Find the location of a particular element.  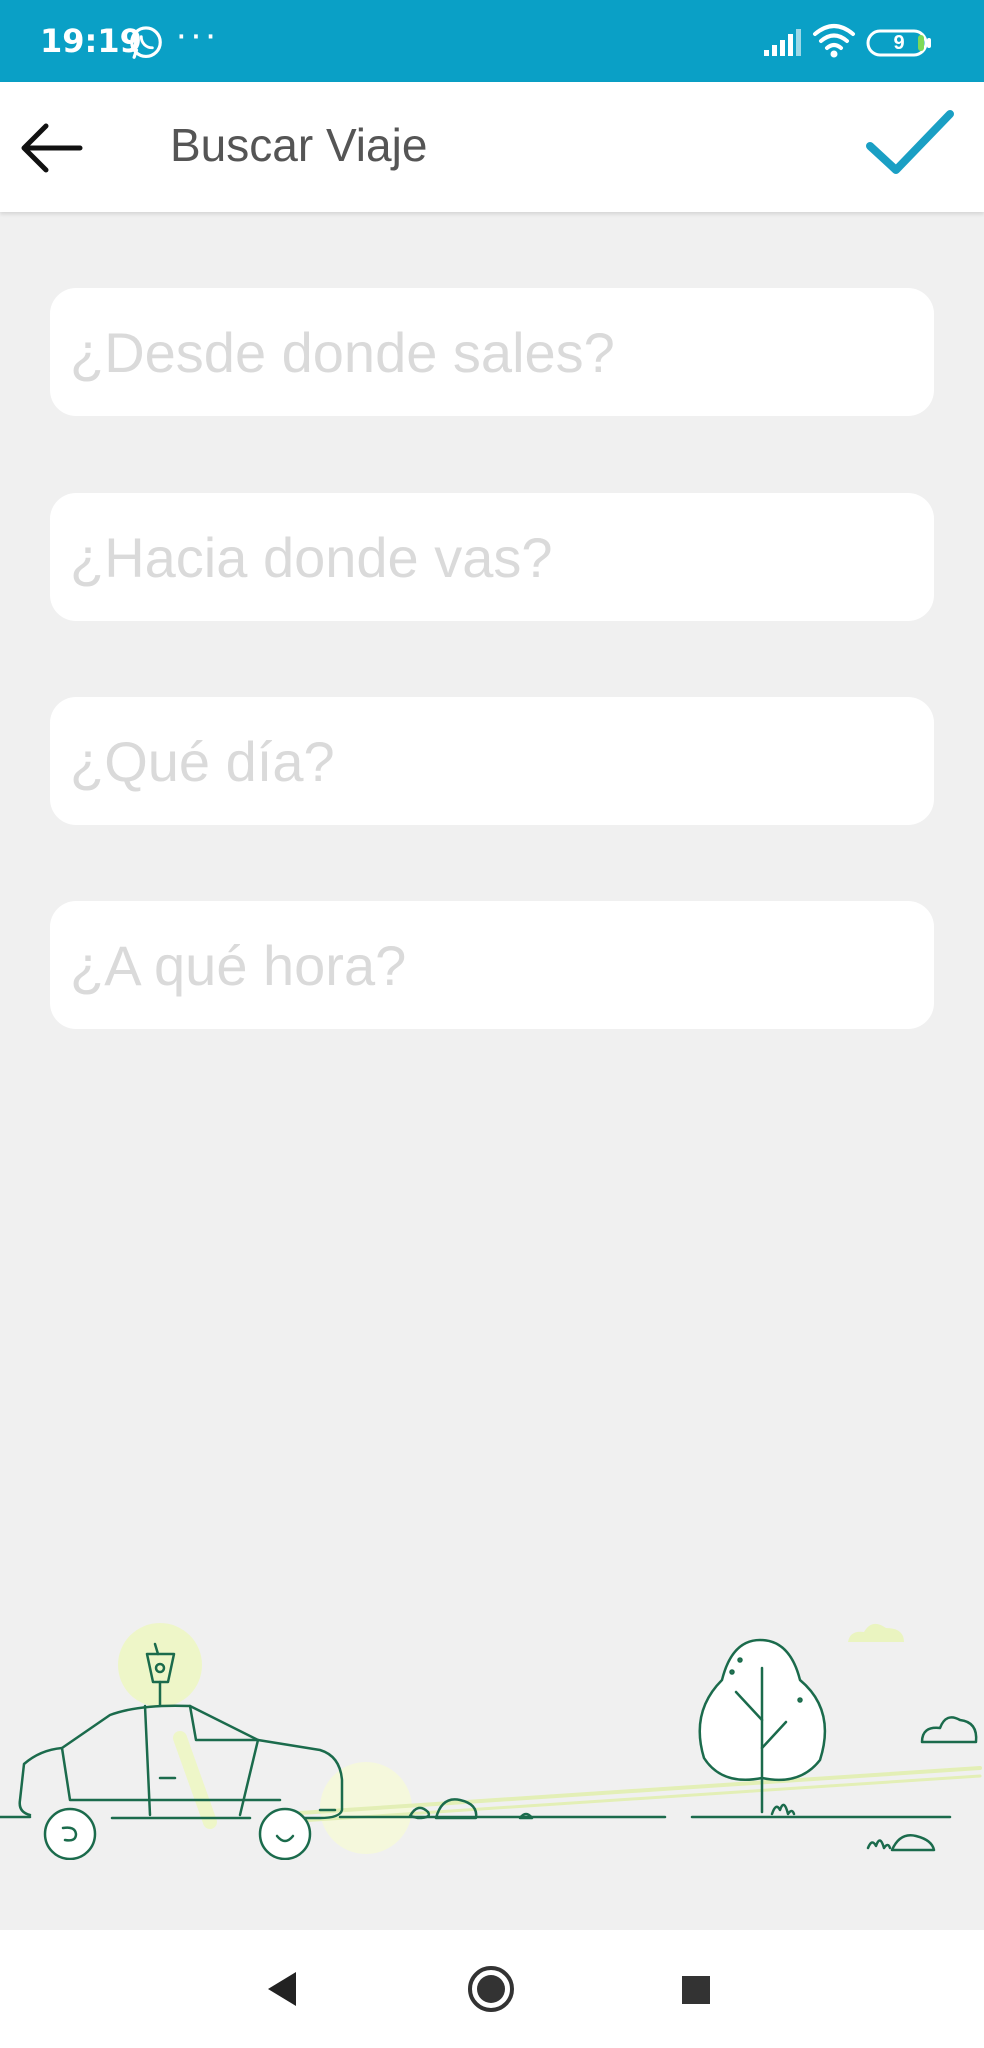

date-input is located at coordinates (492, 761).